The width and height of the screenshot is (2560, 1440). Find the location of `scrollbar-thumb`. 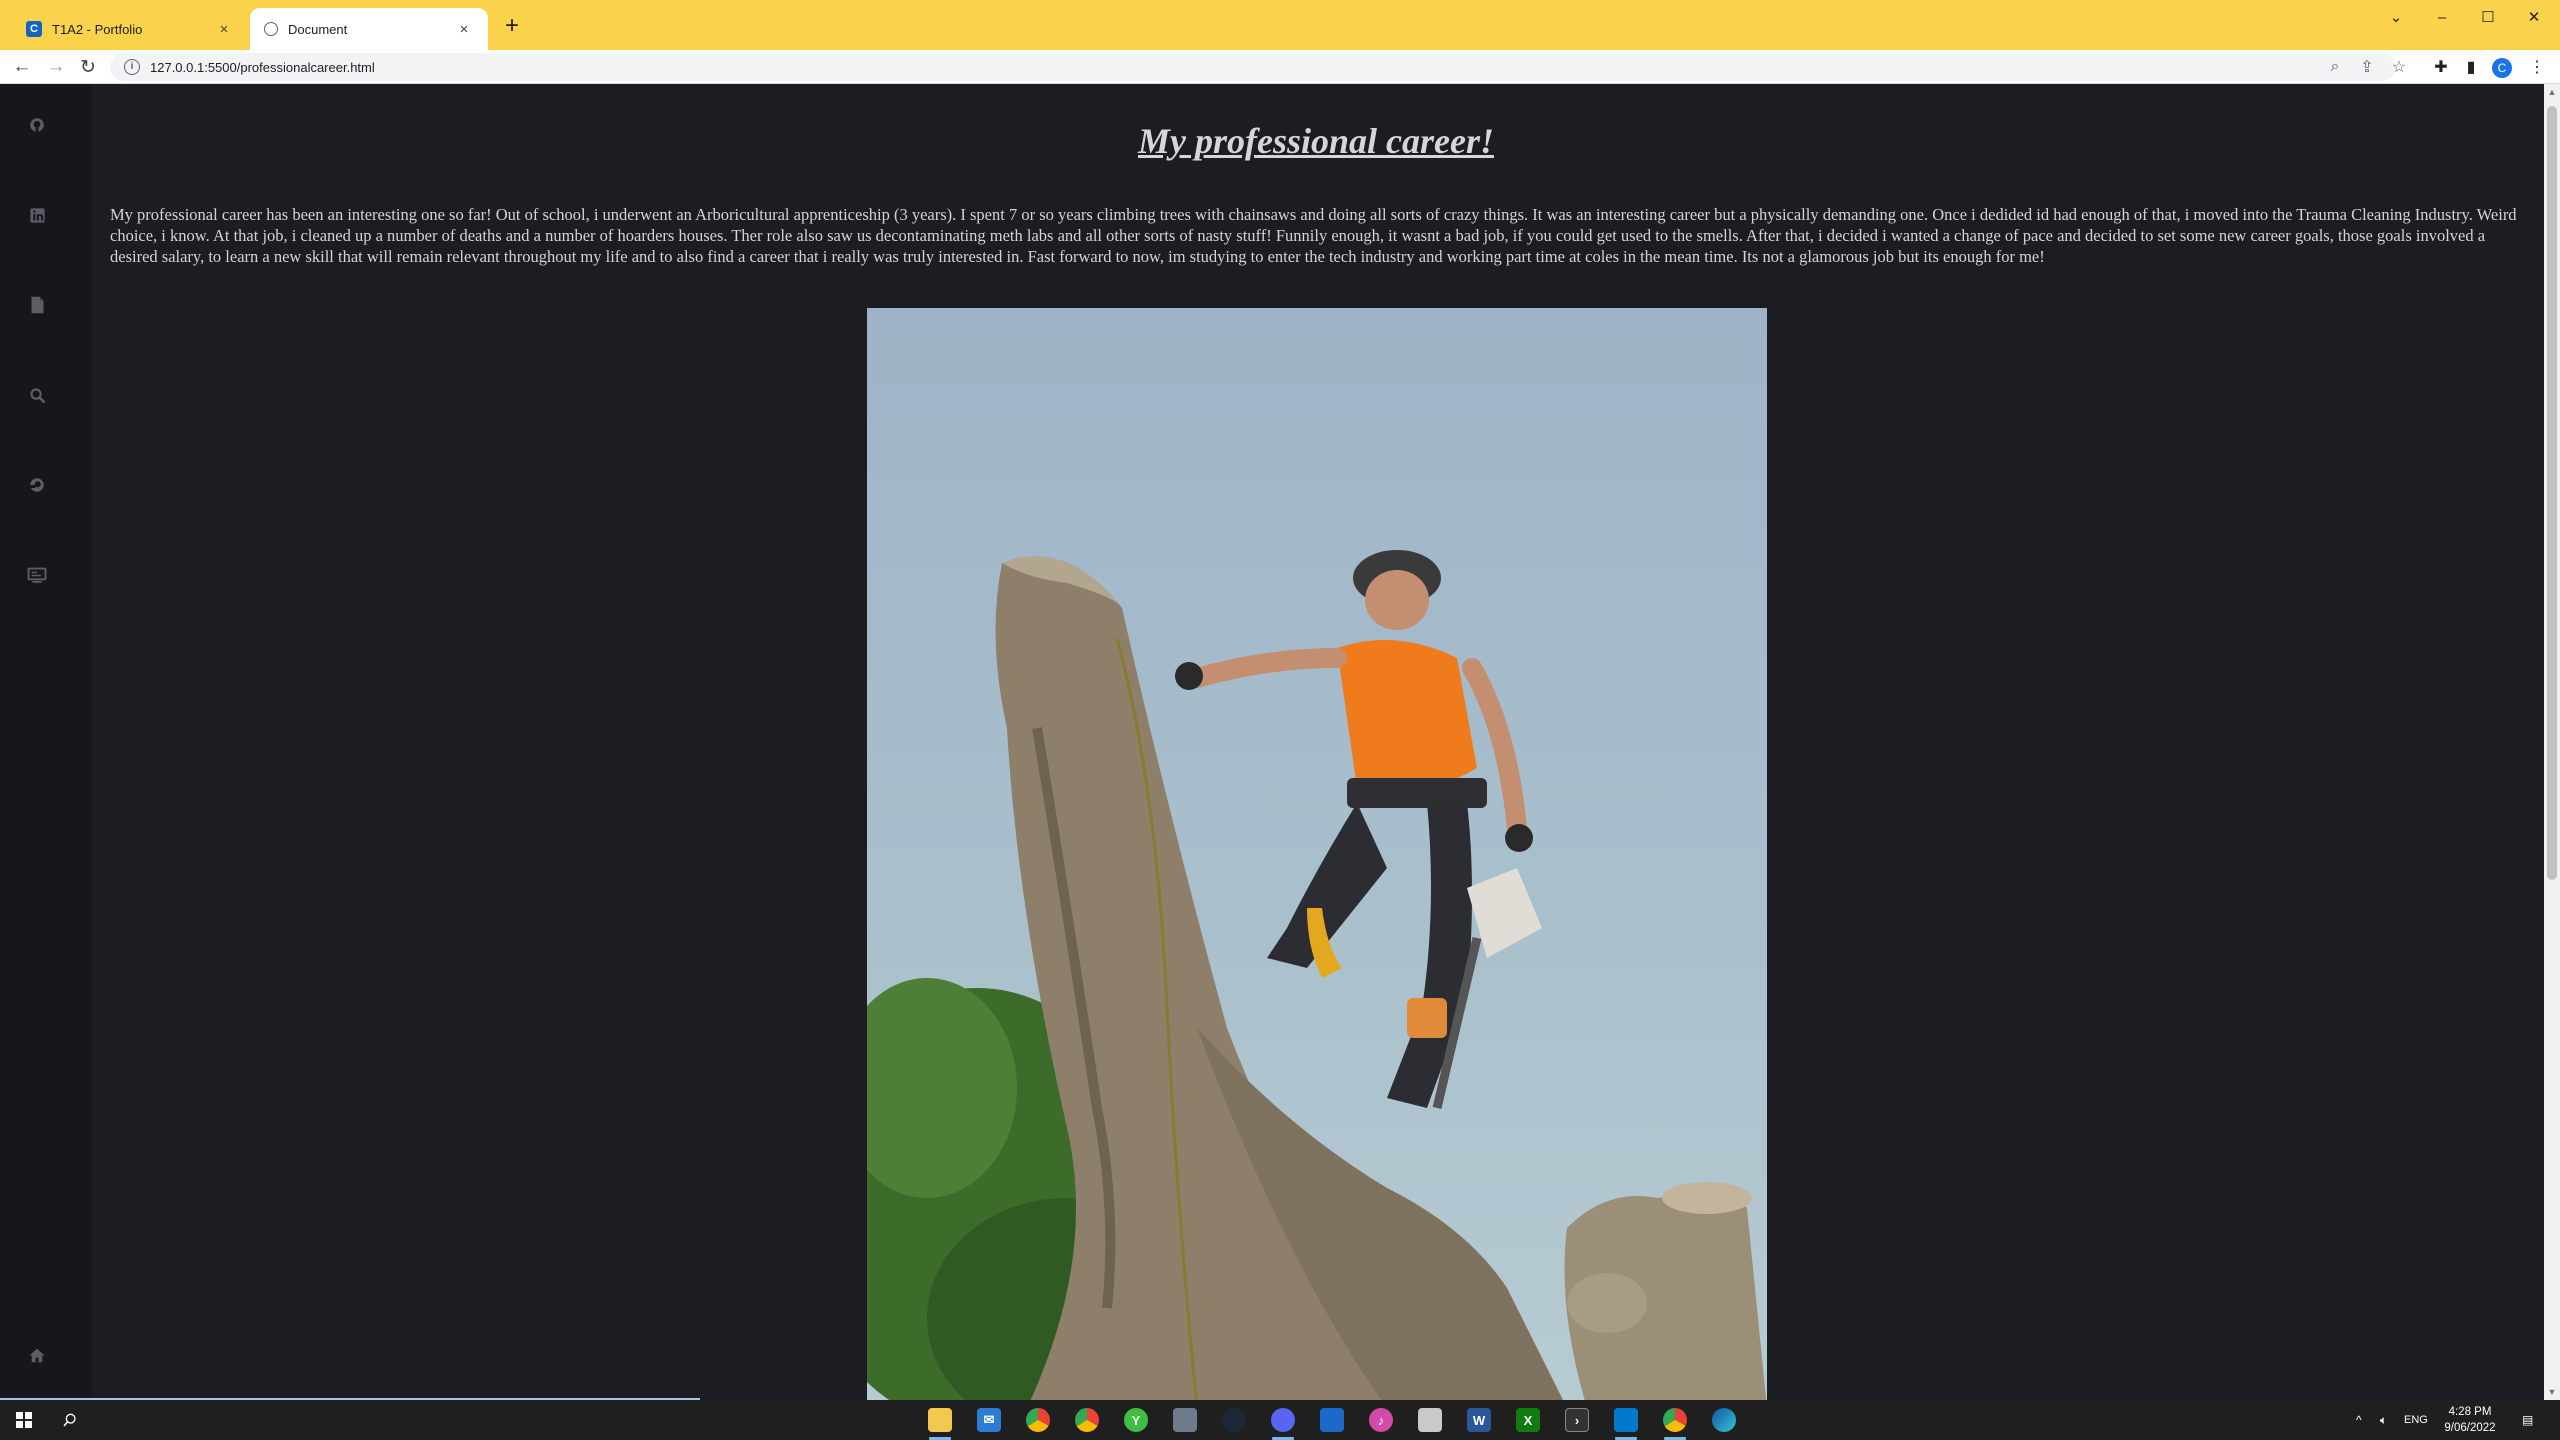

scrollbar-thumb is located at coordinates (2552, 493).